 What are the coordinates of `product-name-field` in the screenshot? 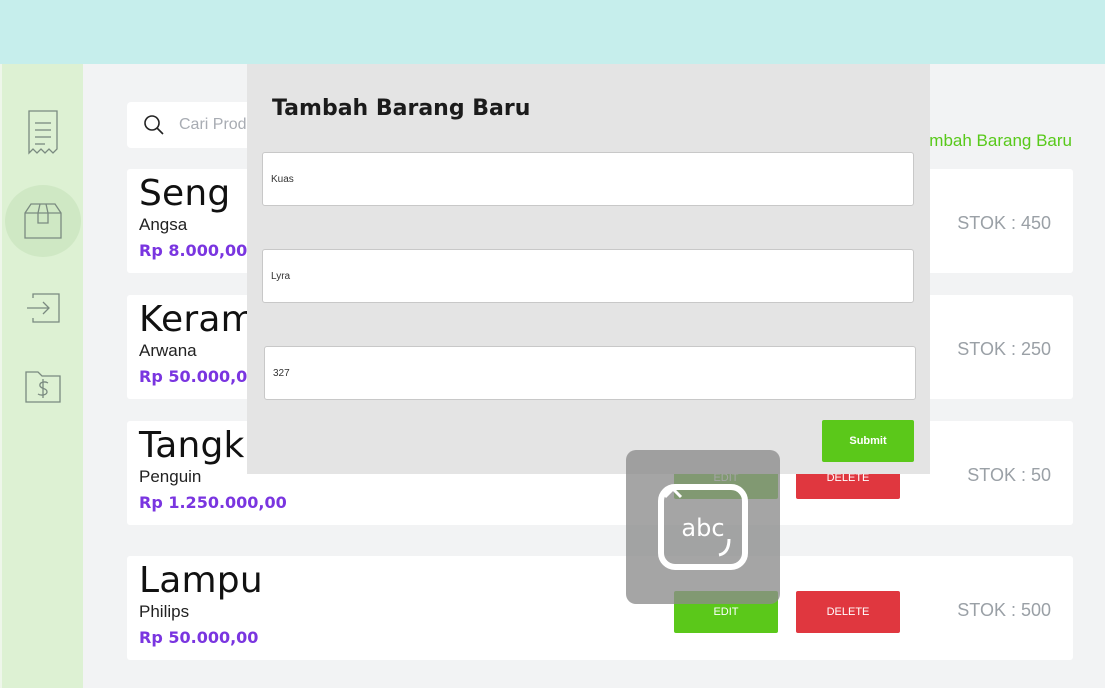 It's located at (588, 179).